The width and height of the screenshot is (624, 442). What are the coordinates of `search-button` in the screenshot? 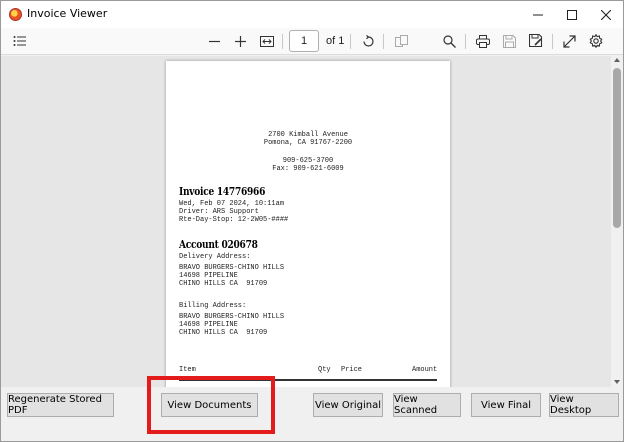 It's located at (449, 41).